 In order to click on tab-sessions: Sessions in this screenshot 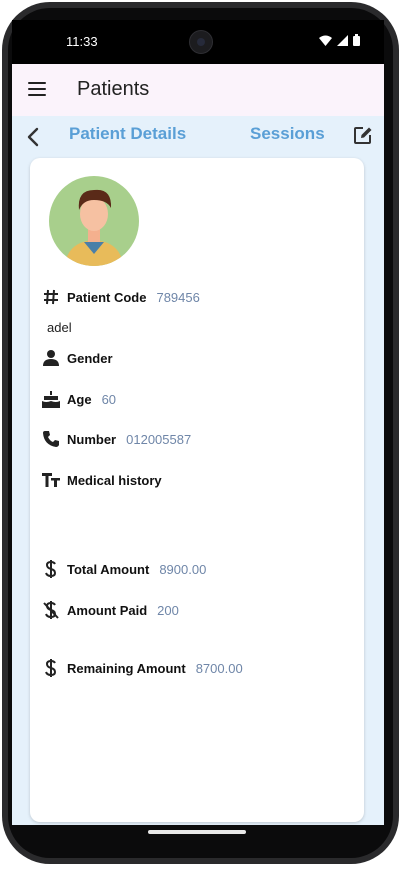, I will do `click(287, 134)`.